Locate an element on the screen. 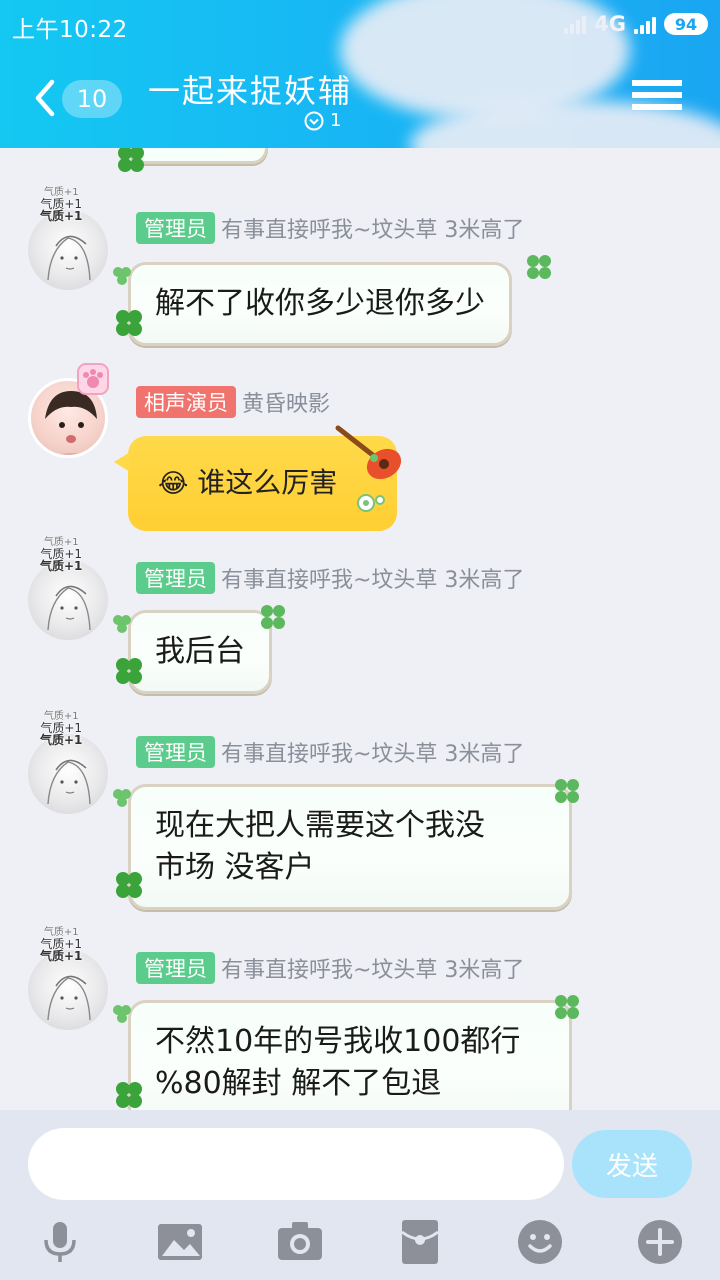 The image size is (720, 1280). chat-header: 上午10:22 4G 94 10 一起来捉妖辅 1 is located at coordinates (360, 74).